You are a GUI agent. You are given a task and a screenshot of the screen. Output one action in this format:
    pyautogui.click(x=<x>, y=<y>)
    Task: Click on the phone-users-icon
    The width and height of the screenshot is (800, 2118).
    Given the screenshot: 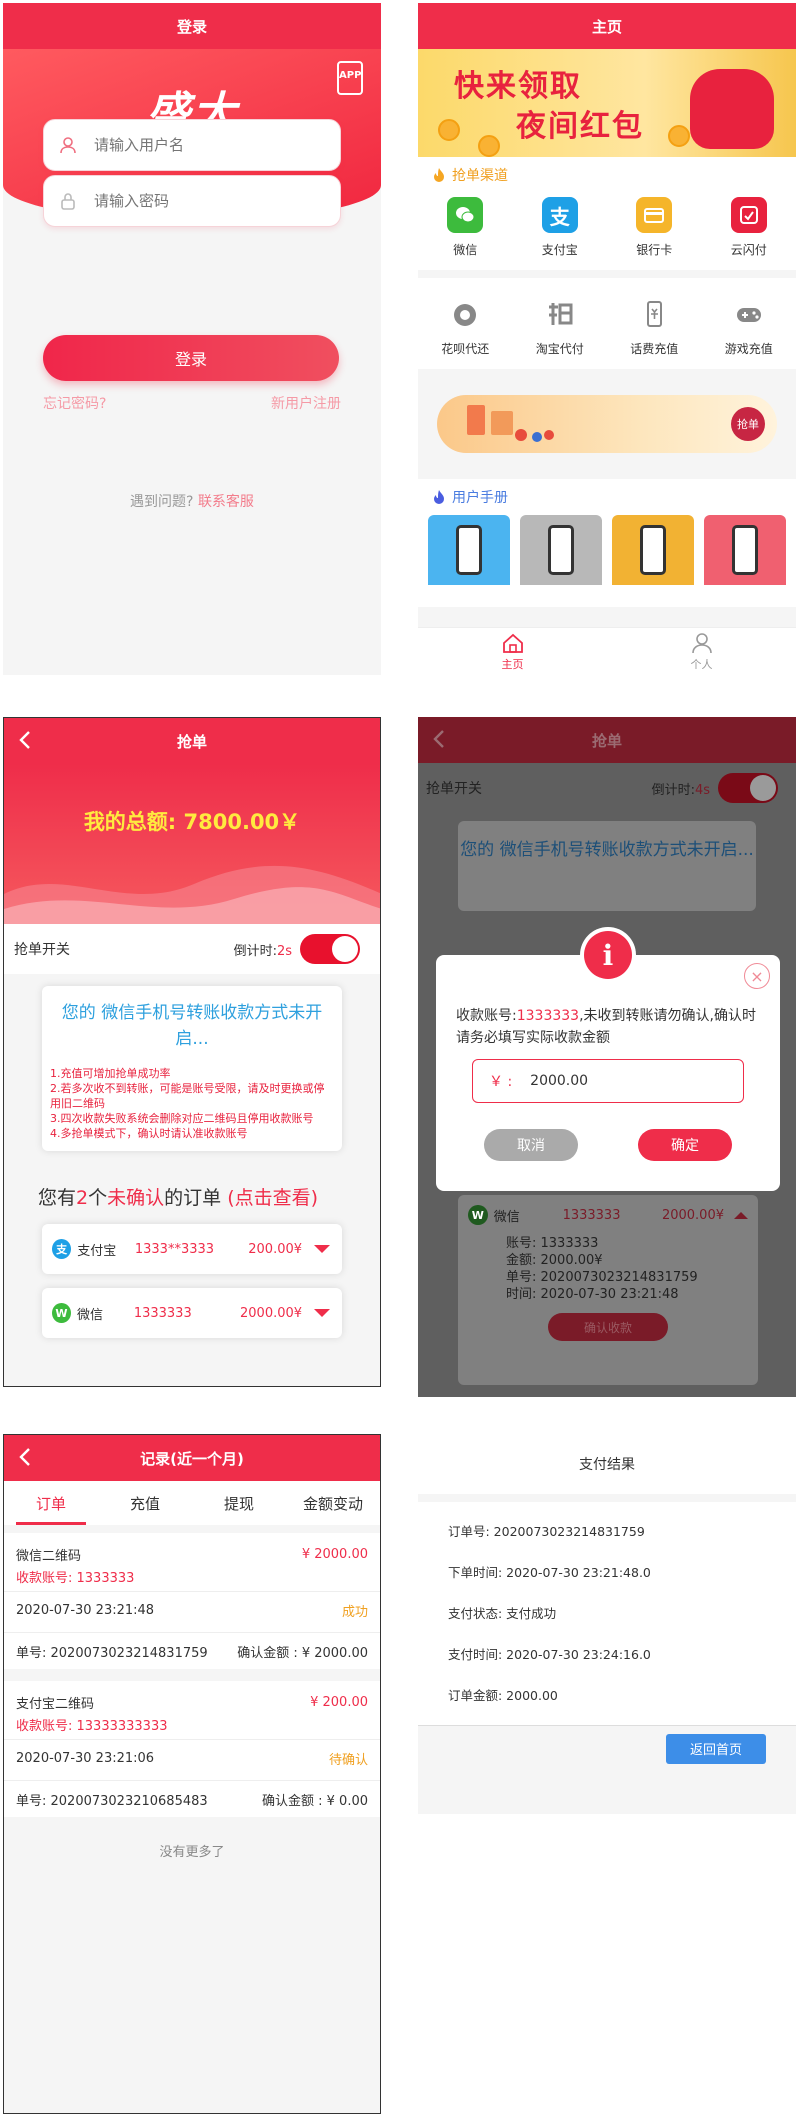 What is the action you would take?
    pyautogui.click(x=653, y=550)
    